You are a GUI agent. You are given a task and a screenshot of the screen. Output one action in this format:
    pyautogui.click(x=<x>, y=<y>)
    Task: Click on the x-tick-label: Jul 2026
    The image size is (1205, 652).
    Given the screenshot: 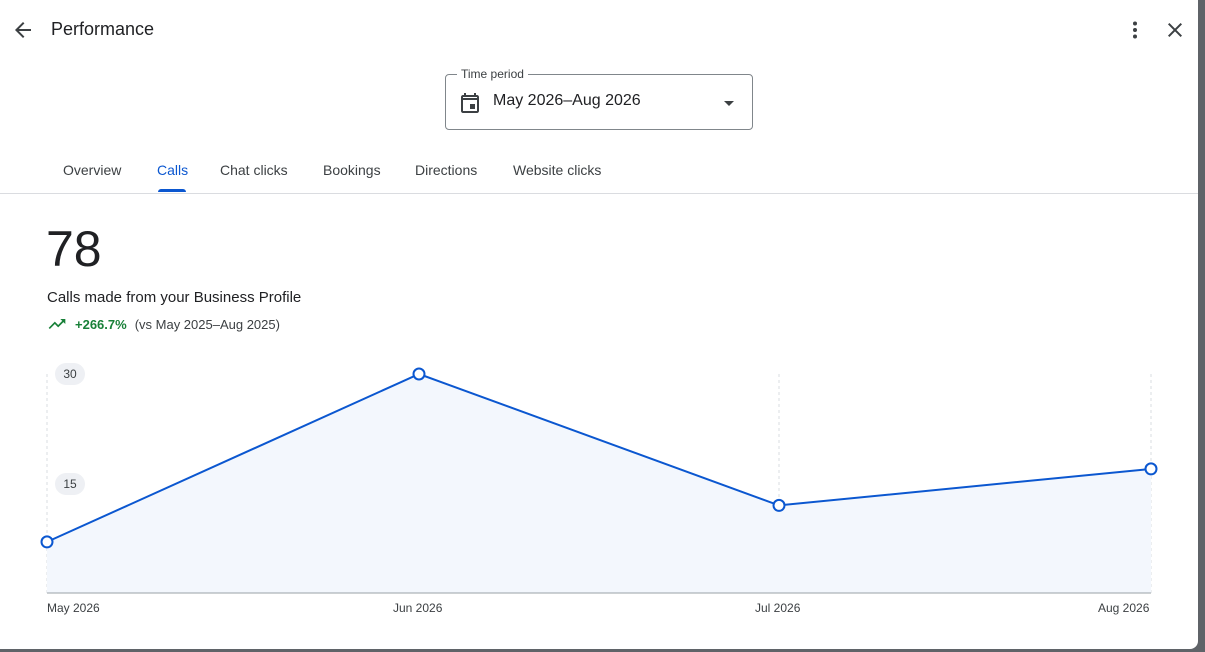 What is the action you would take?
    pyautogui.click(x=778, y=608)
    